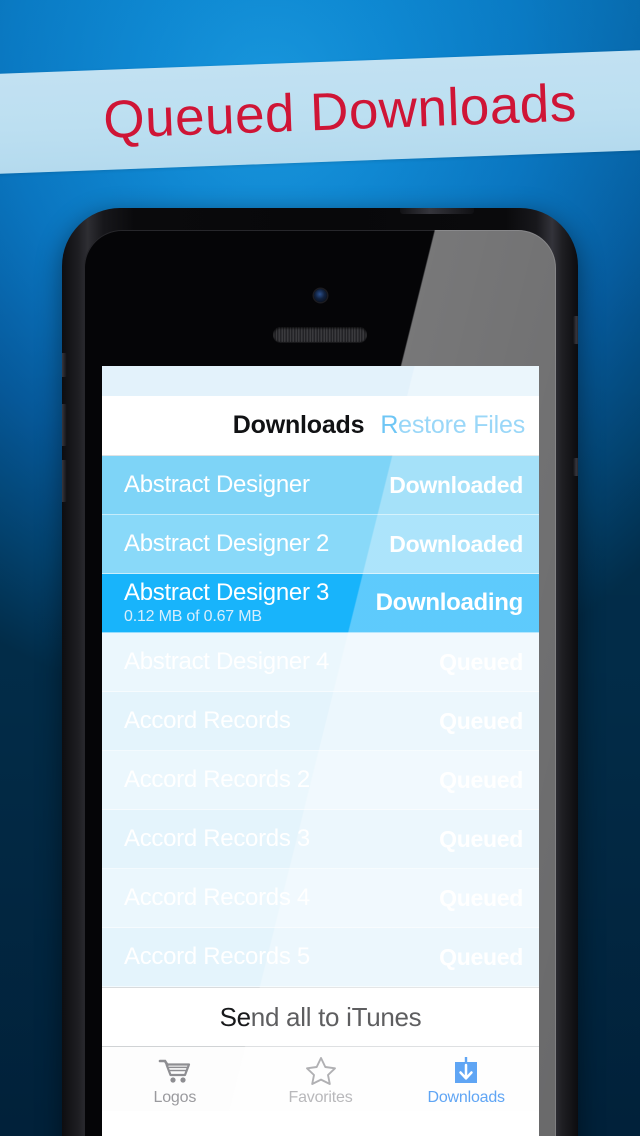 This screenshot has width=640, height=1136. What do you see at coordinates (64, 365) in the screenshot?
I see `mute-switch` at bounding box center [64, 365].